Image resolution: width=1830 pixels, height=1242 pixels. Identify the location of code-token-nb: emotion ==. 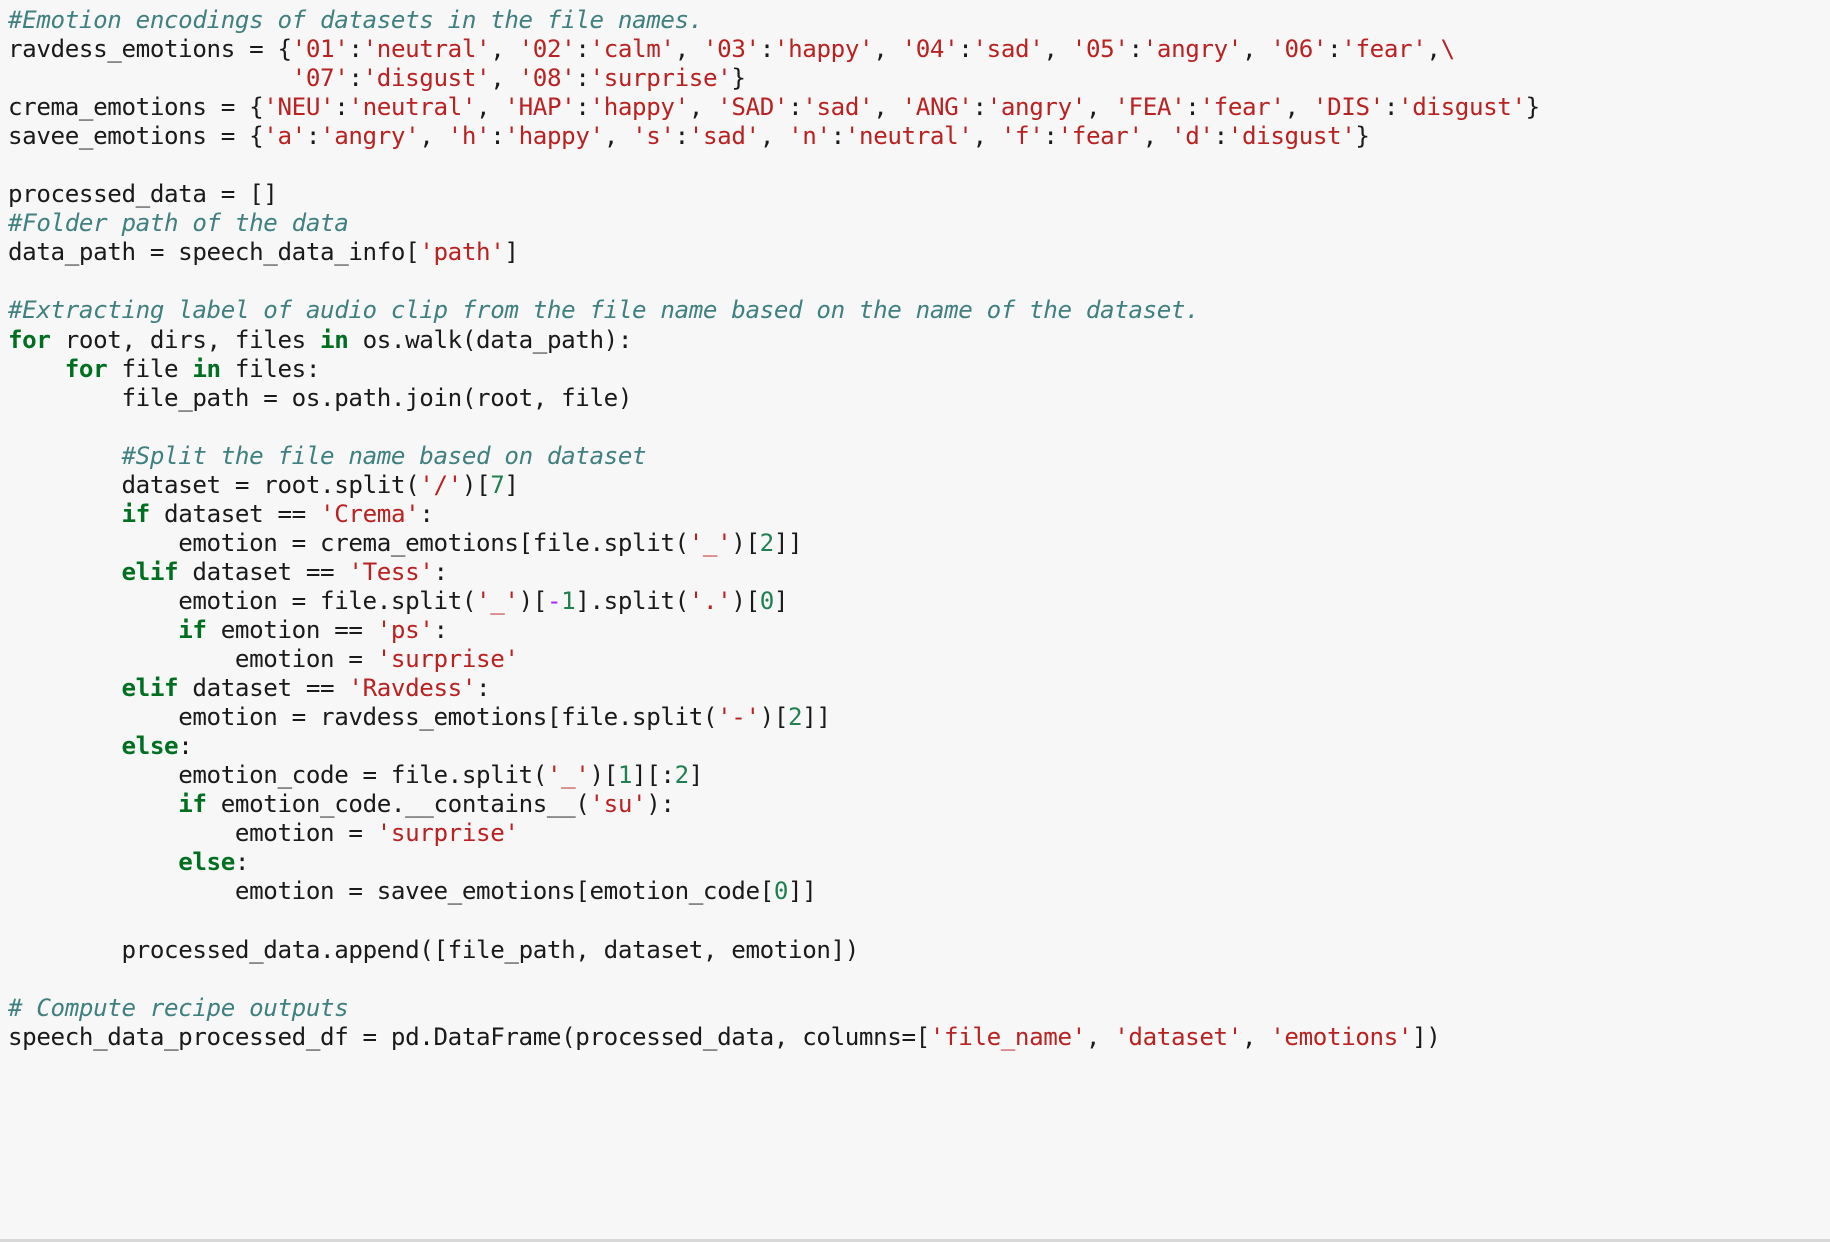
(291, 629).